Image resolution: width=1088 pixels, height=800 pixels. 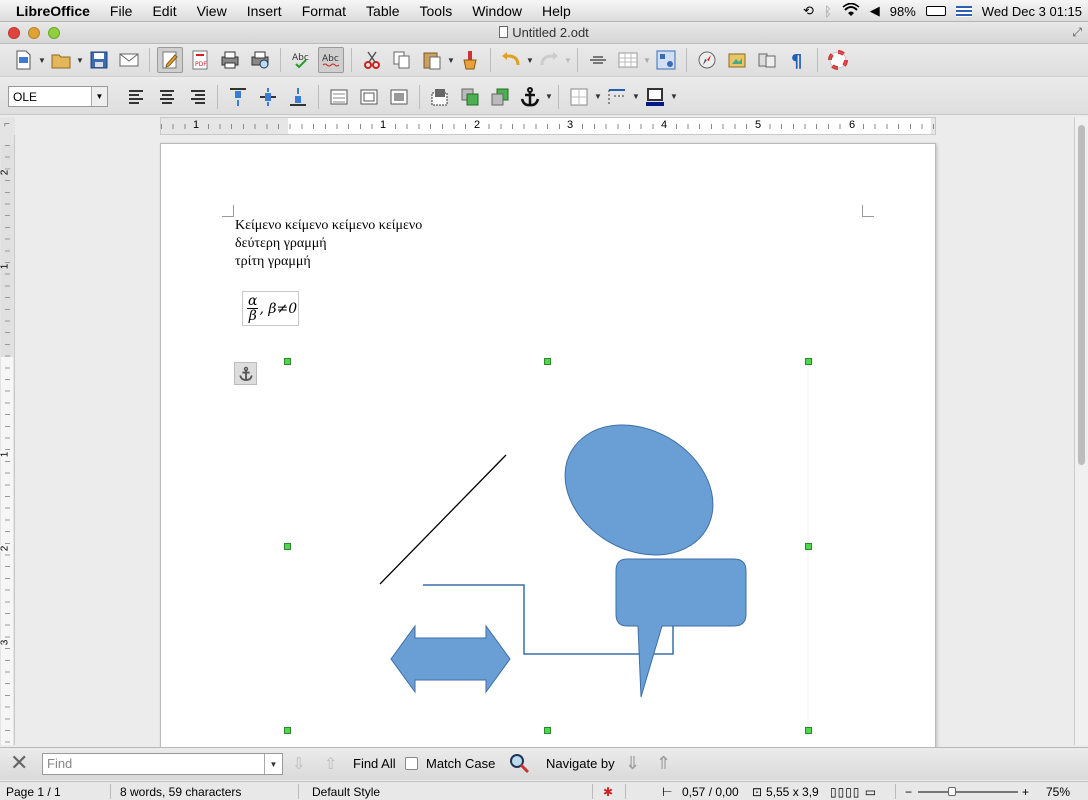 I want to click on find-input: Find ▼, so click(x=162, y=764).